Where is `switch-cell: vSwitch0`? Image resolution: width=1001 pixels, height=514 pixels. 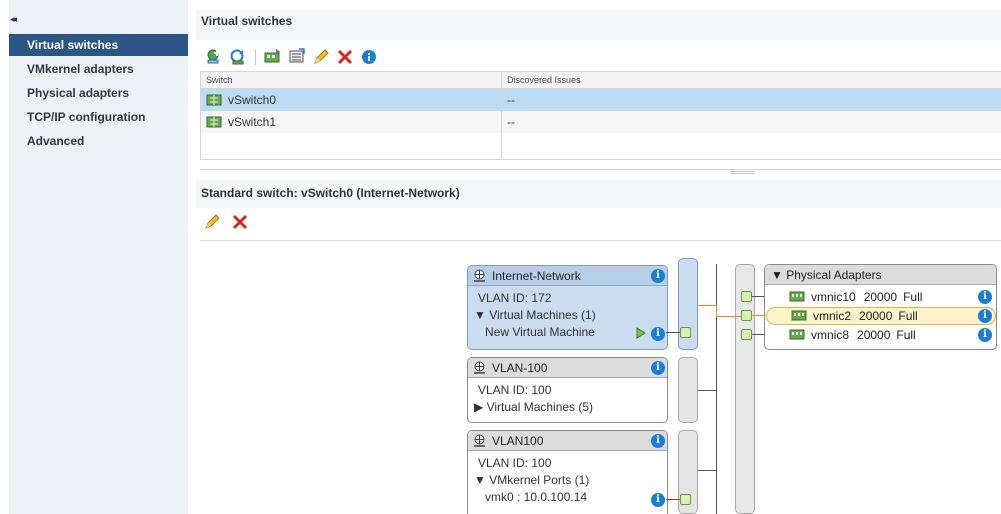
switch-cell: vSwitch0 is located at coordinates (351, 100).